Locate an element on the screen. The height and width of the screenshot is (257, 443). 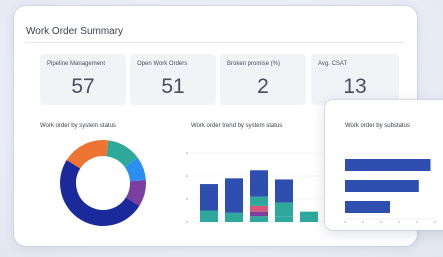
kpi-label: Broken promise (%) is located at coordinates (254, 64).